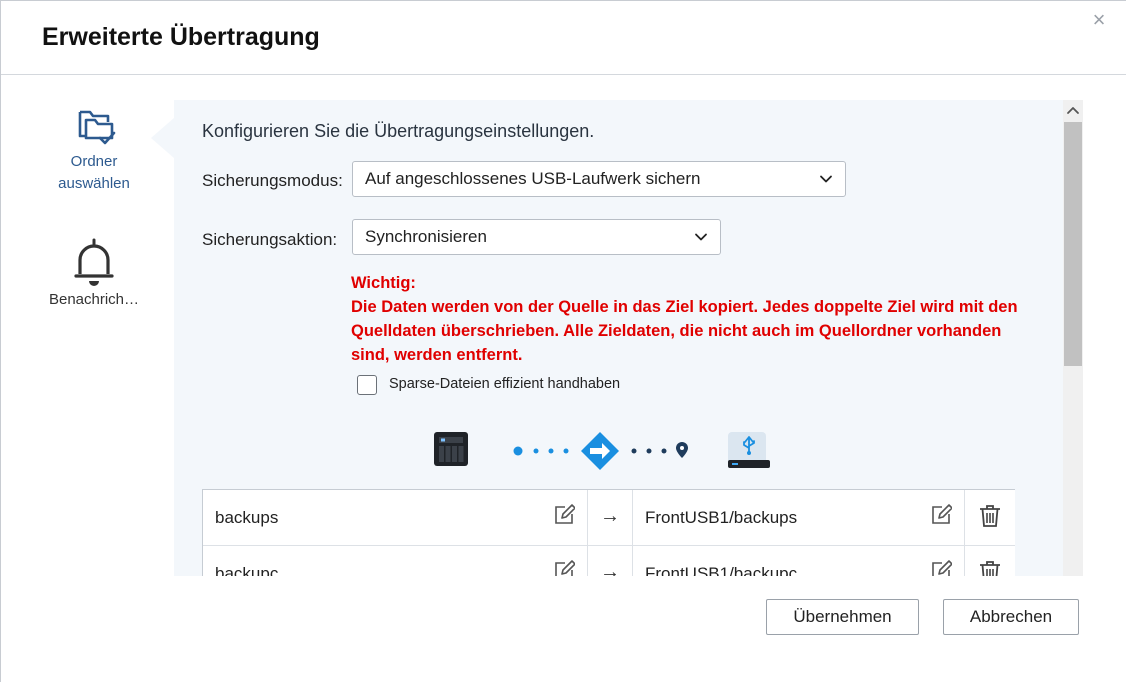 This screenshot has height=682, width=1126. I want to click on transfer-diagram, so click(602, 451).